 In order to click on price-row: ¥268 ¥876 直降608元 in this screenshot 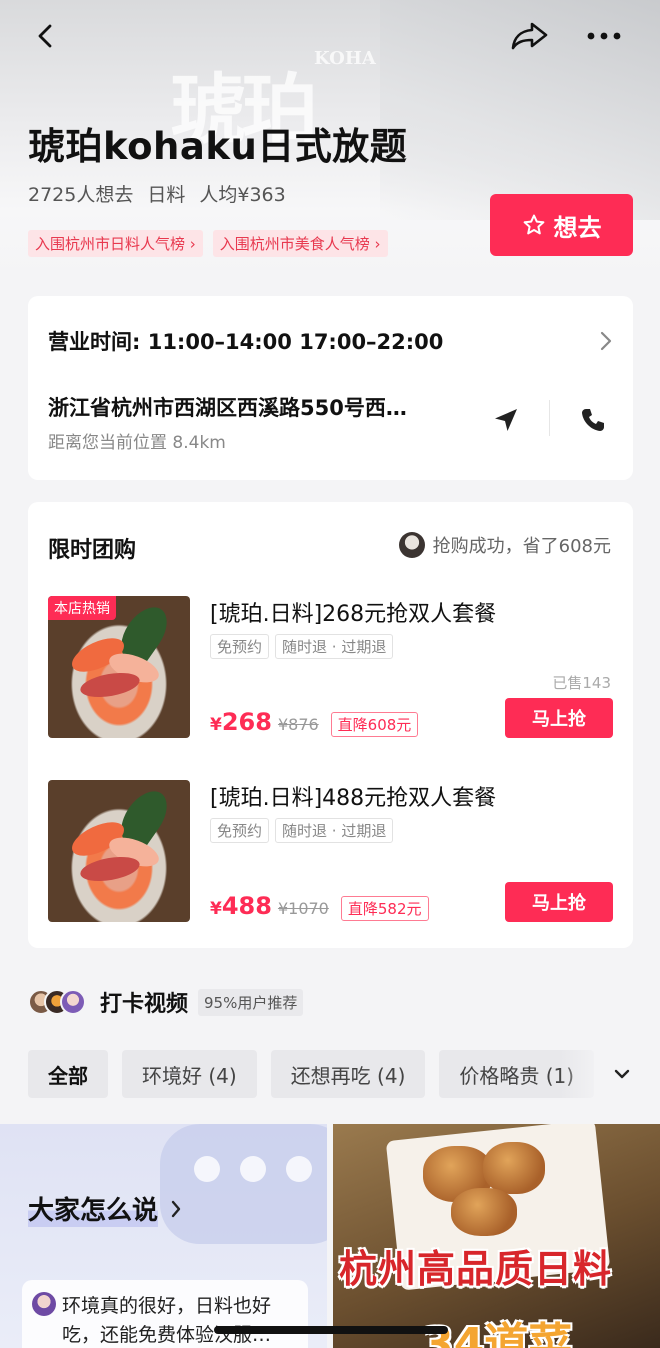, I will do `click(314, 722)`.